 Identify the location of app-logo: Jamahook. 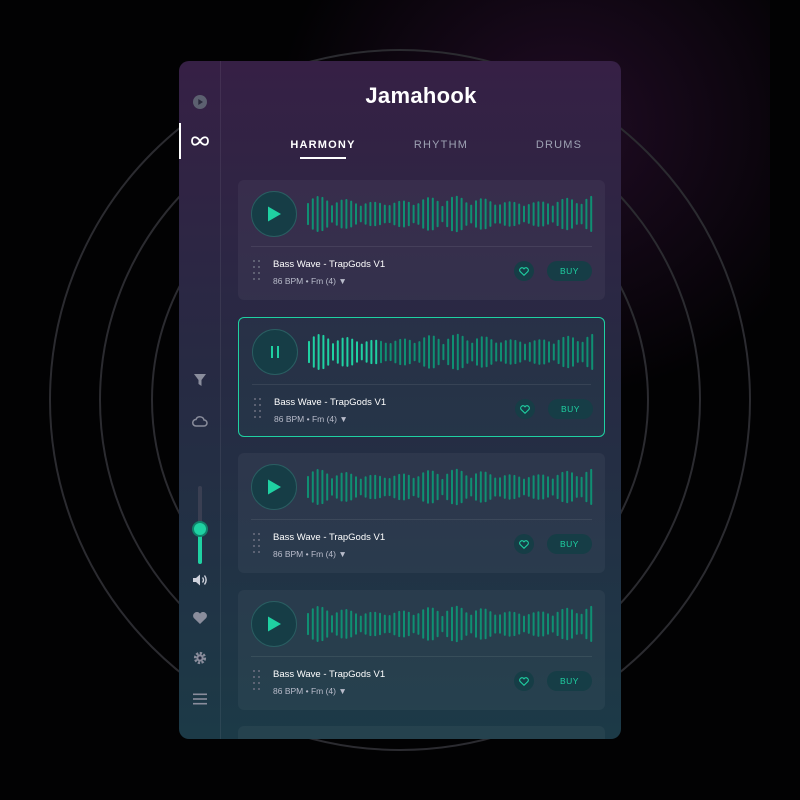
(421, 95).